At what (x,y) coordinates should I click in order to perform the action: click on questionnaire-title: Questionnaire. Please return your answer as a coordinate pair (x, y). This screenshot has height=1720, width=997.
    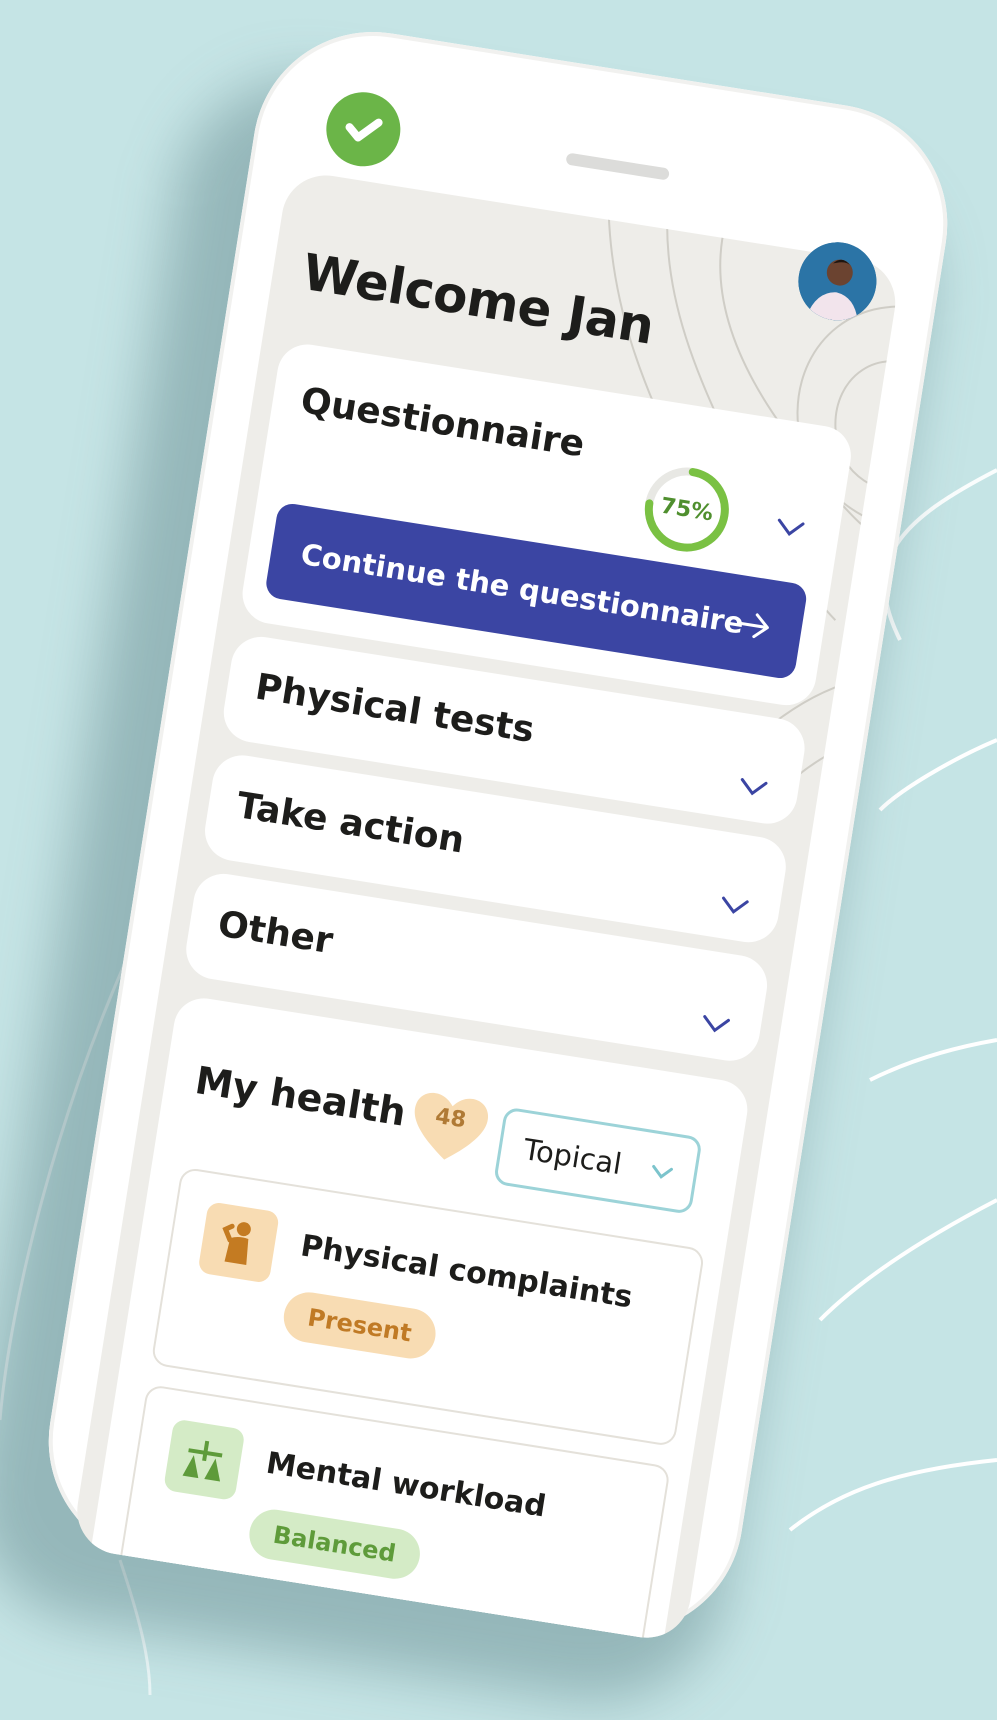
    Looking at the image, I should click on (442, 423).